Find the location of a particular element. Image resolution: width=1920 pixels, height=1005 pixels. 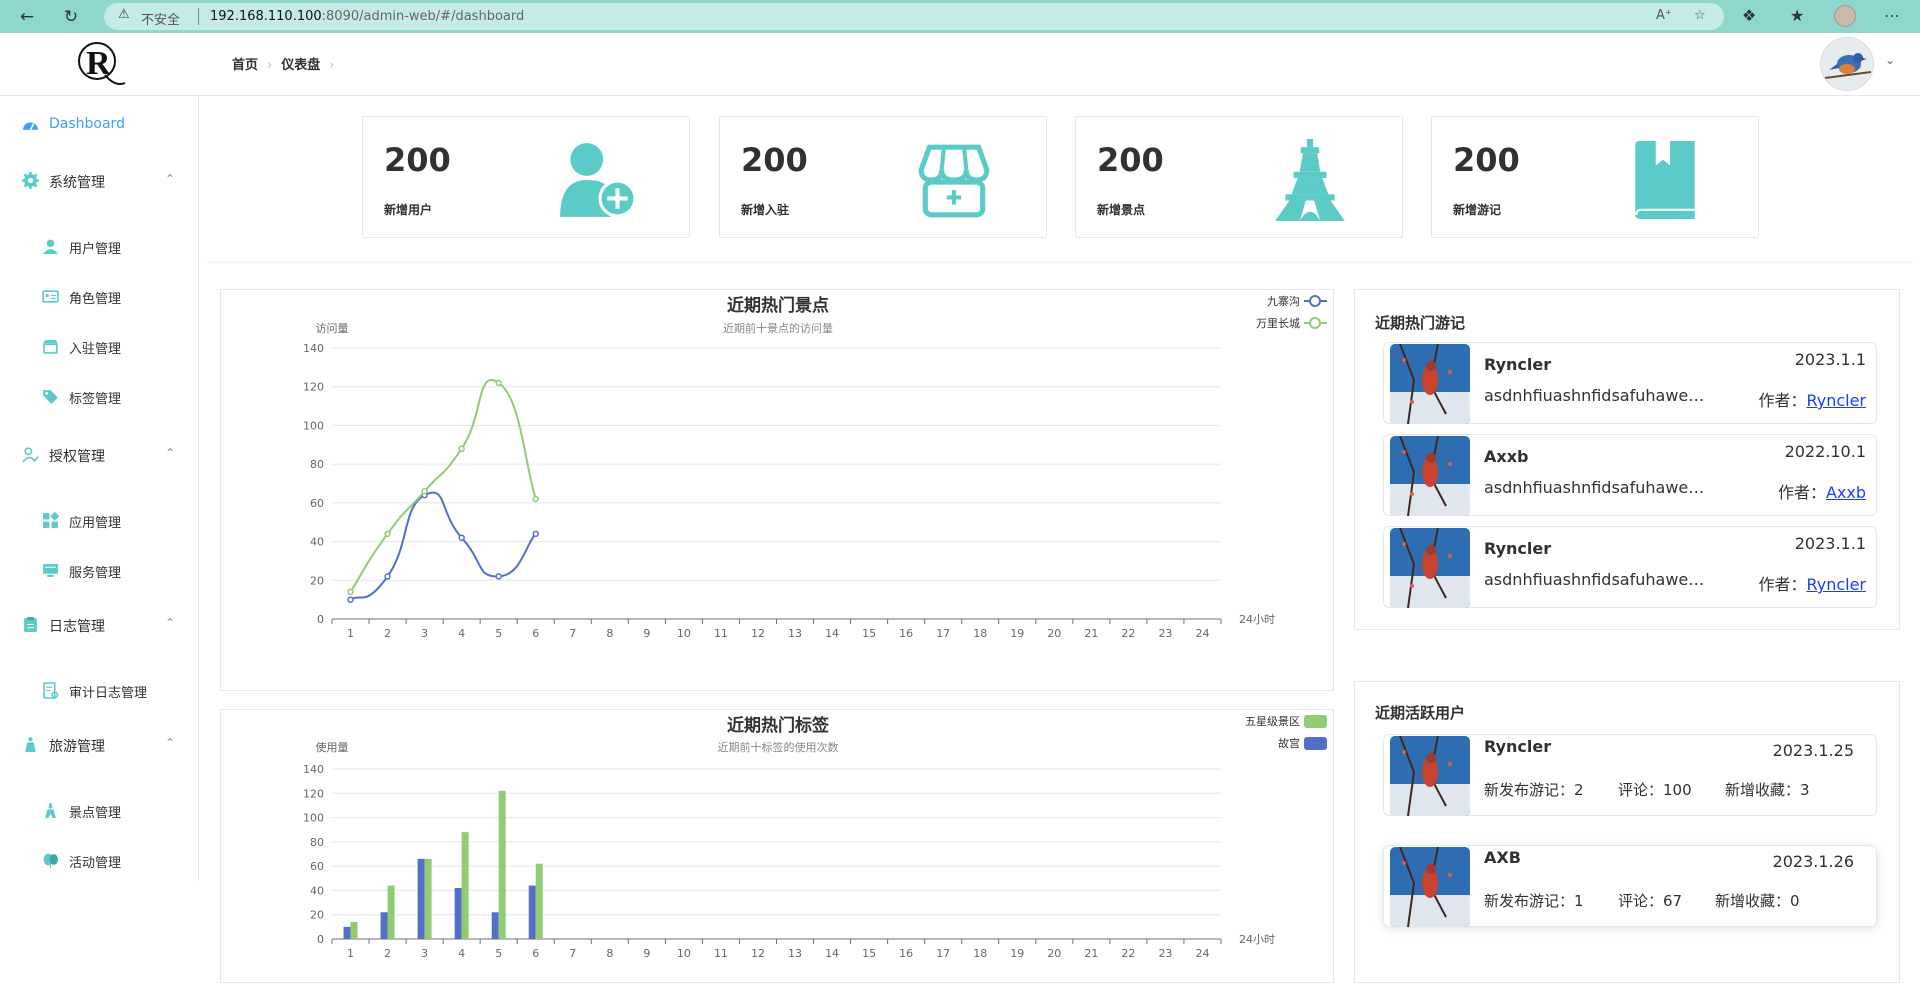

x-tick-label: 23 is located at coordinates (1165, 953).